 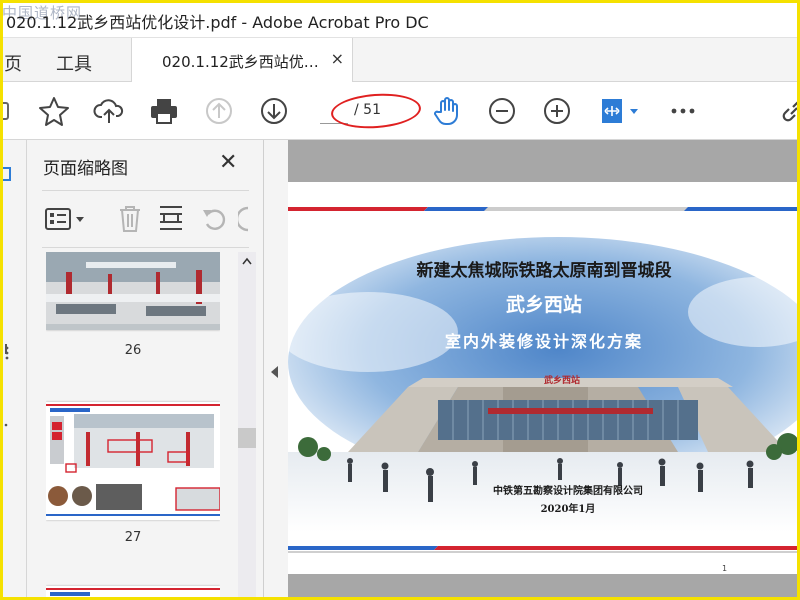 I want to click on page-footer-number: 1, so click(x=725, y=568).